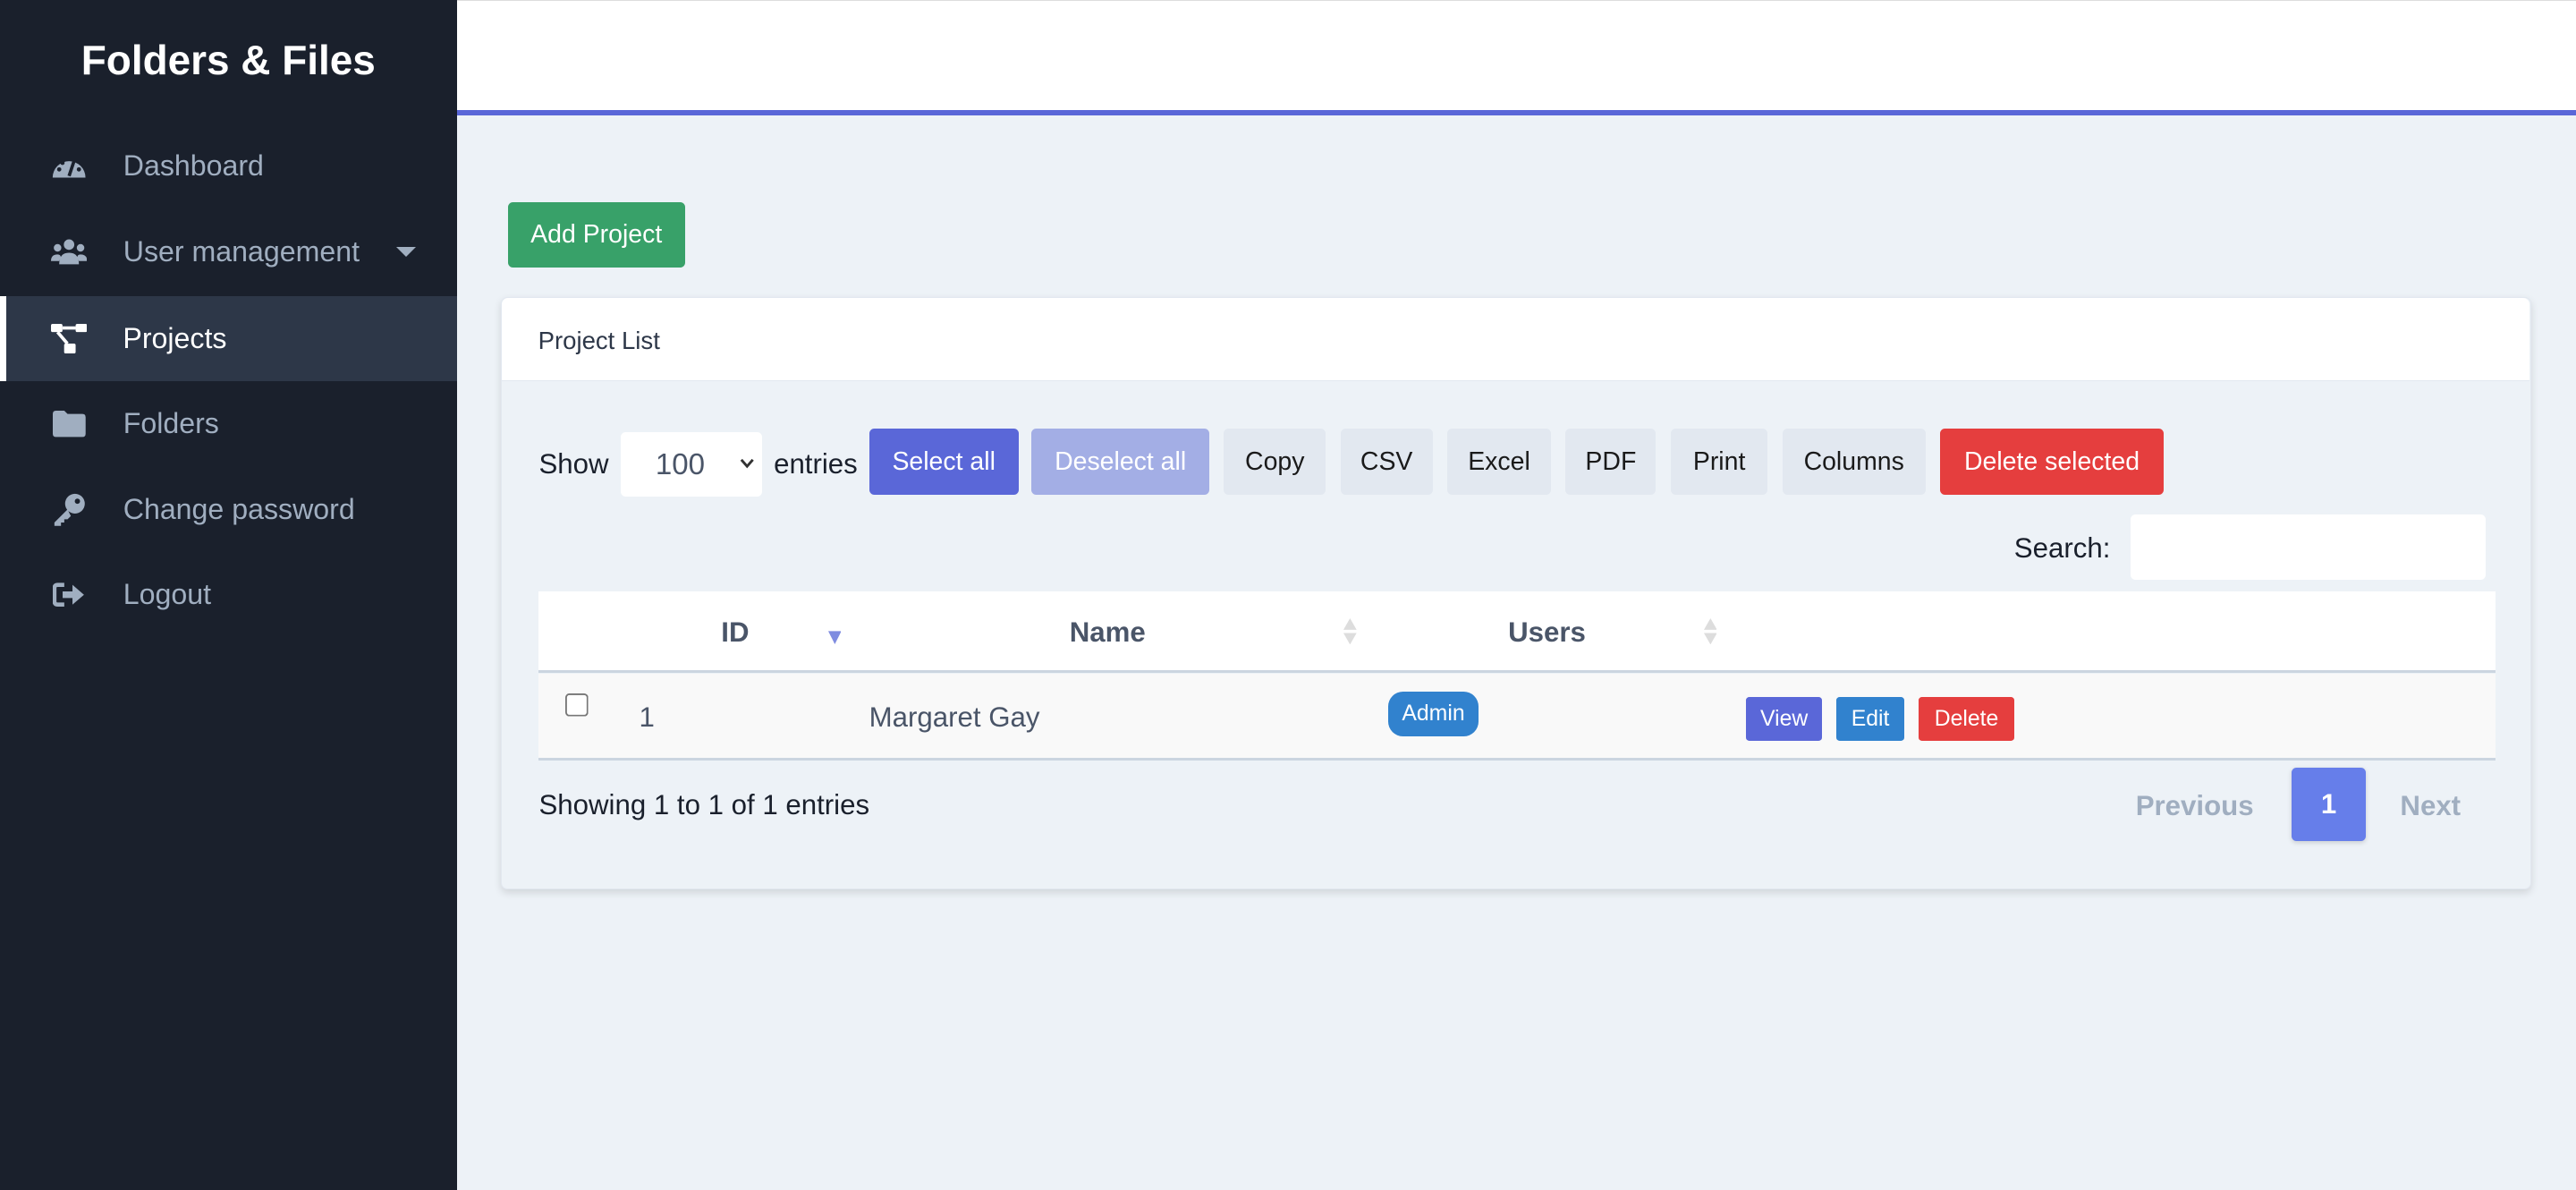 This screenshot has height=1190, width=2576. I want to click on column-header-id: ID, so click(735, 632).